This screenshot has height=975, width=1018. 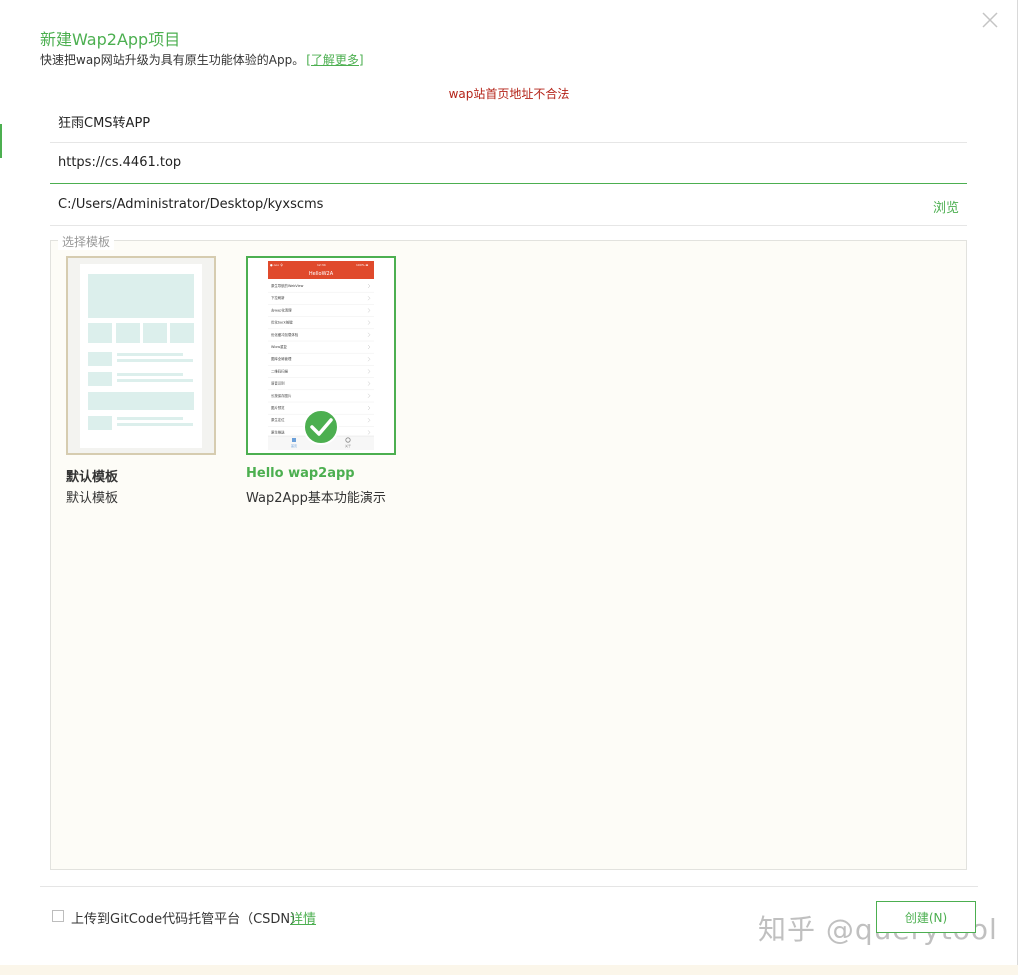 What do you see at coordinates (278, 419) in the screenshot?
I see `preview-row-label: 原生定位` at bounding box center [278, 419].